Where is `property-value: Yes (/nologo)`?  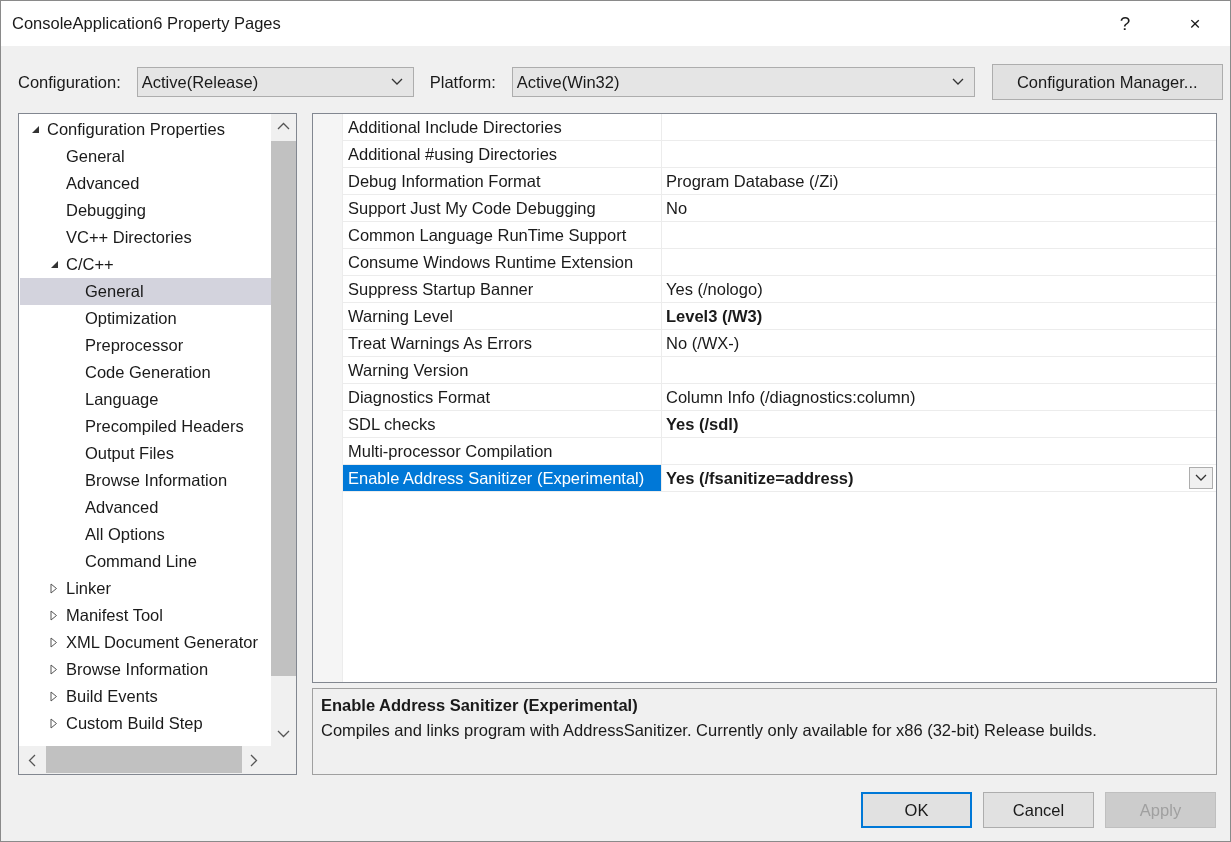
property-value: Yes (/nologo) is located at coordinates (714, 289).